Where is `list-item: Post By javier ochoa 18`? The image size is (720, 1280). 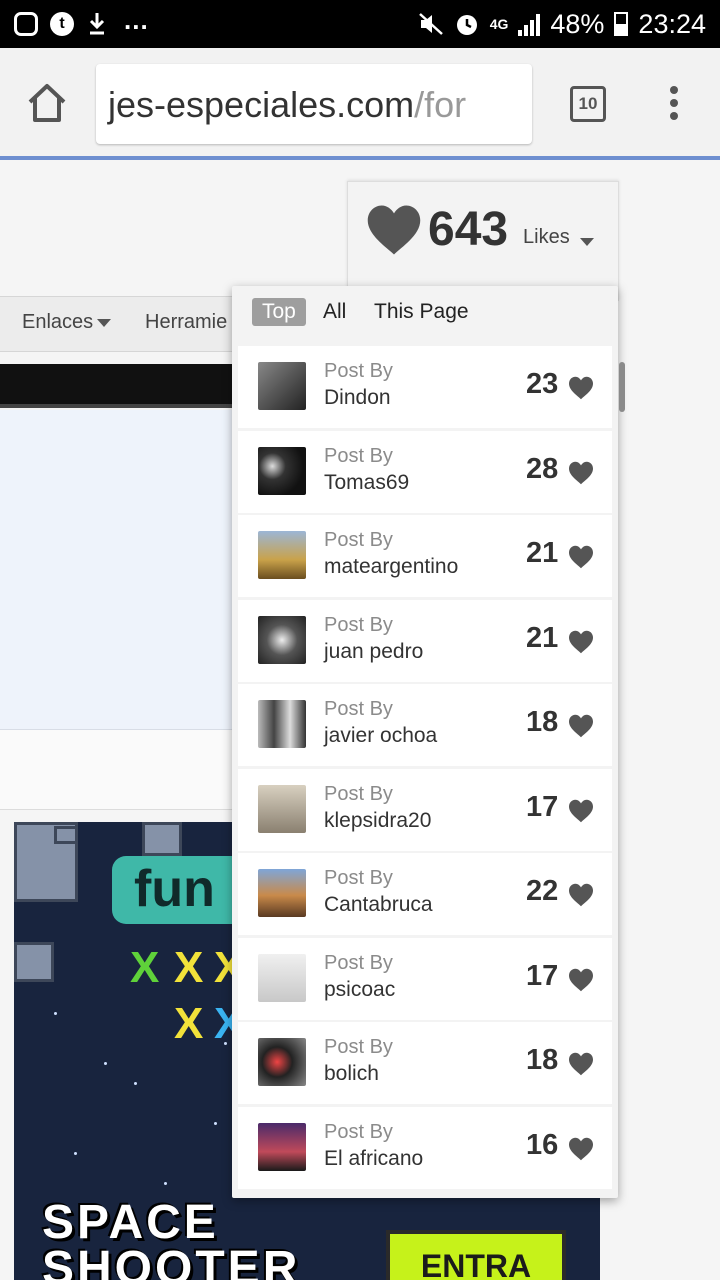
list-item: Post By javier ochoa 18 is located at coordinates (425, 725).